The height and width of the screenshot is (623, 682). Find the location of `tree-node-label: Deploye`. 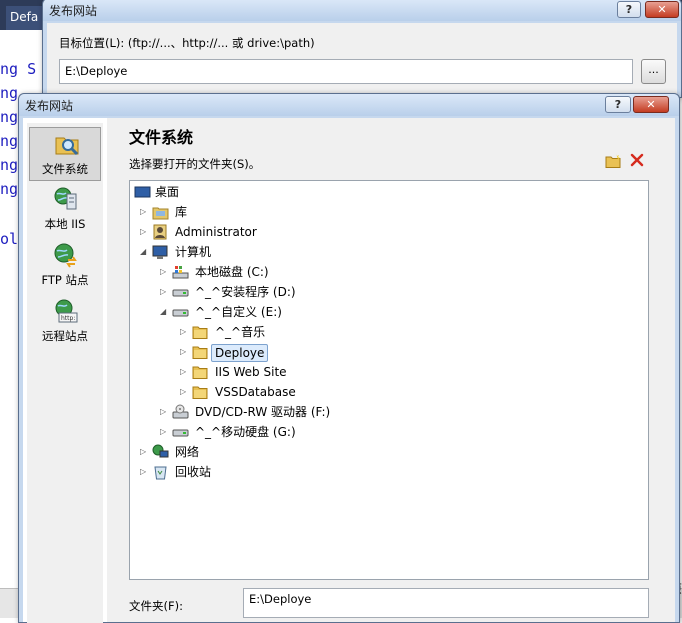

tree-node-label: Deploye is located at coordinates (240, 353).